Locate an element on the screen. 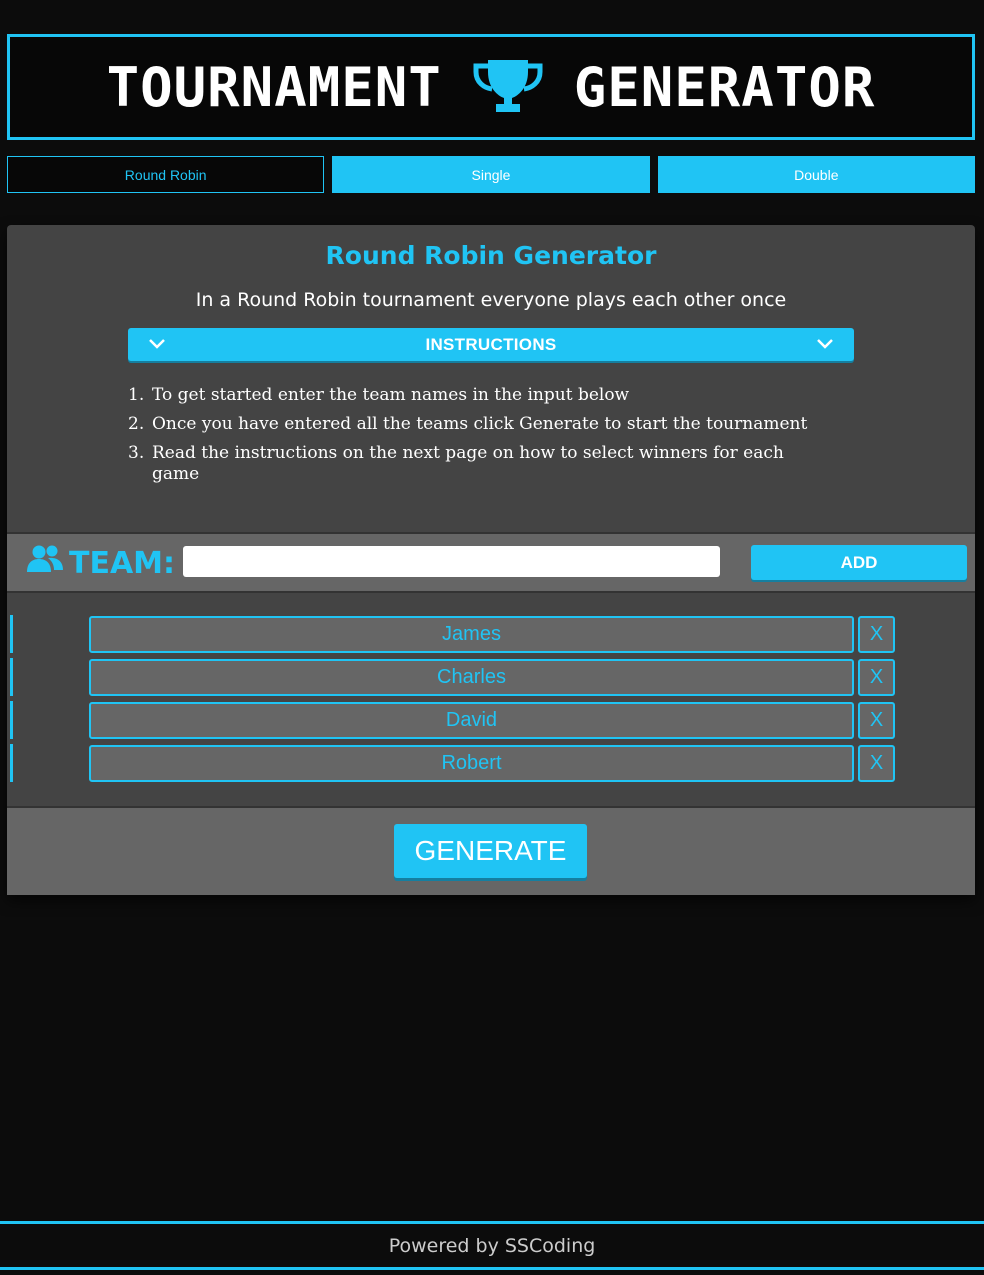 The height and width of the screenshot is (1275, 984). team-list: James X Charles X David X Robert X is located at coordinates (491, 701).